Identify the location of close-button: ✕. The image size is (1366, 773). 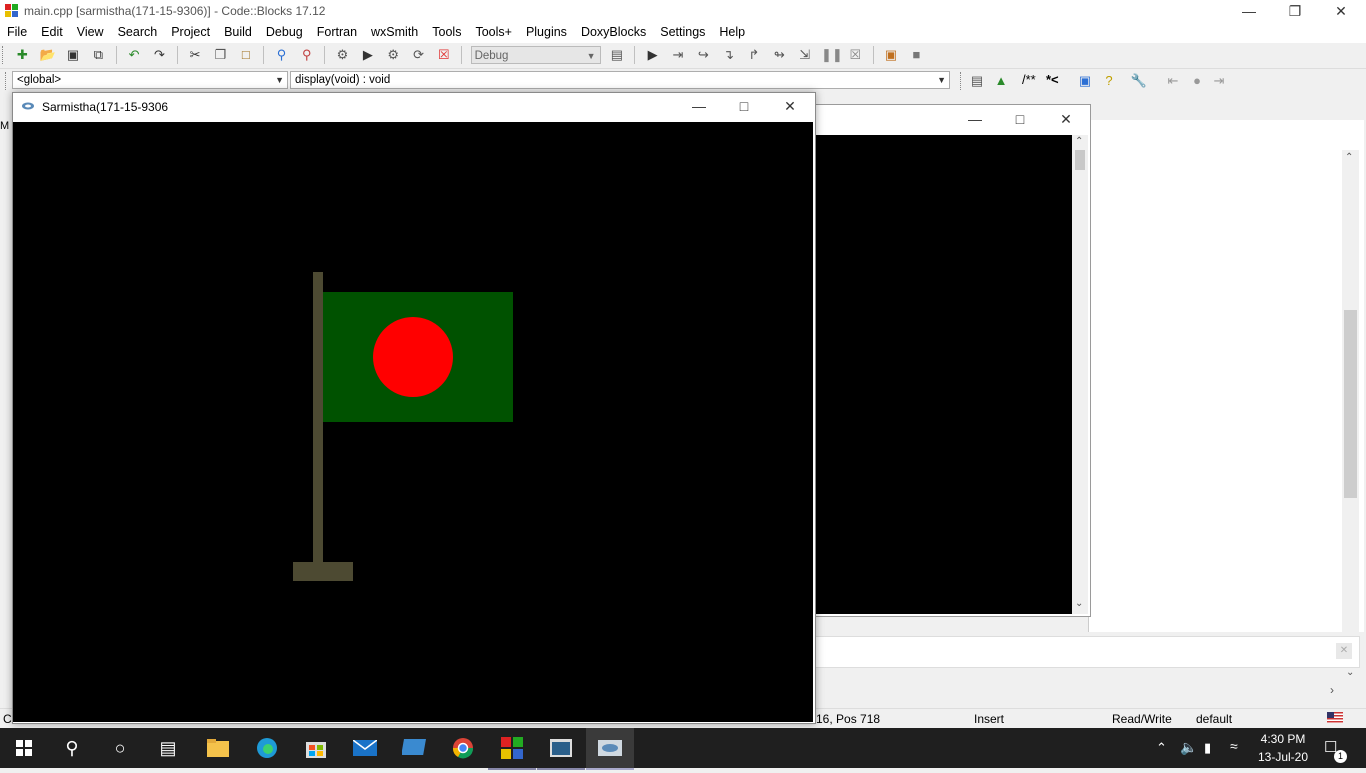
(1341, 11).